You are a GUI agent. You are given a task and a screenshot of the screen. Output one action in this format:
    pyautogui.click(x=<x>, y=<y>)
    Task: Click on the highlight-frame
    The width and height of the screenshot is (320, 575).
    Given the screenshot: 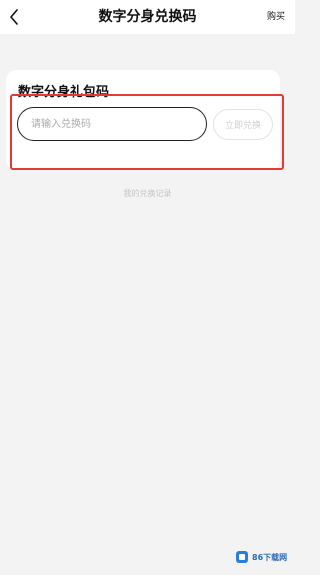 What is the action you would take?
    pyautogui.click(x=147, y=132)
    